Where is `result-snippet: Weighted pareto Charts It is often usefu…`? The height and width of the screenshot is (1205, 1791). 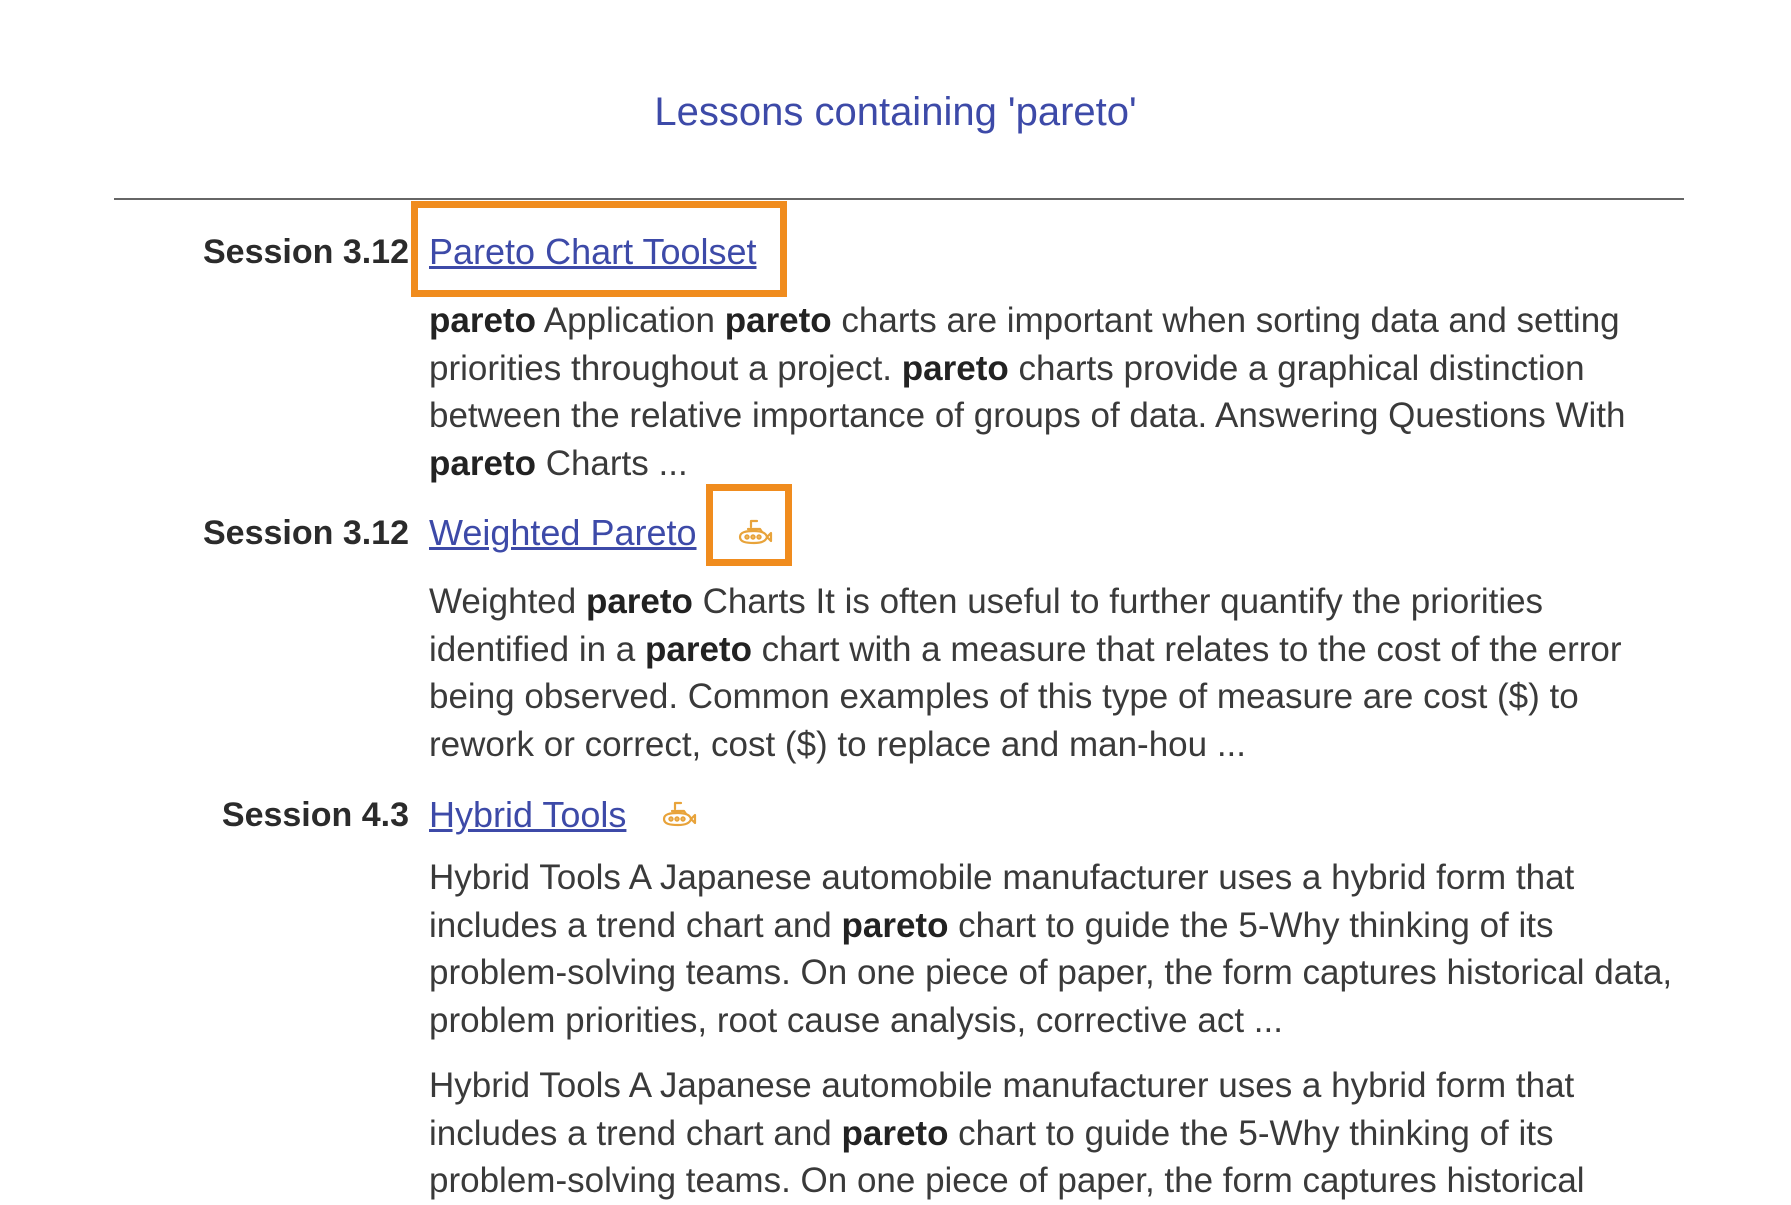 result-snippet: Weighted pareto Charts It is often usefu… is located at coordinates (1059, 673).